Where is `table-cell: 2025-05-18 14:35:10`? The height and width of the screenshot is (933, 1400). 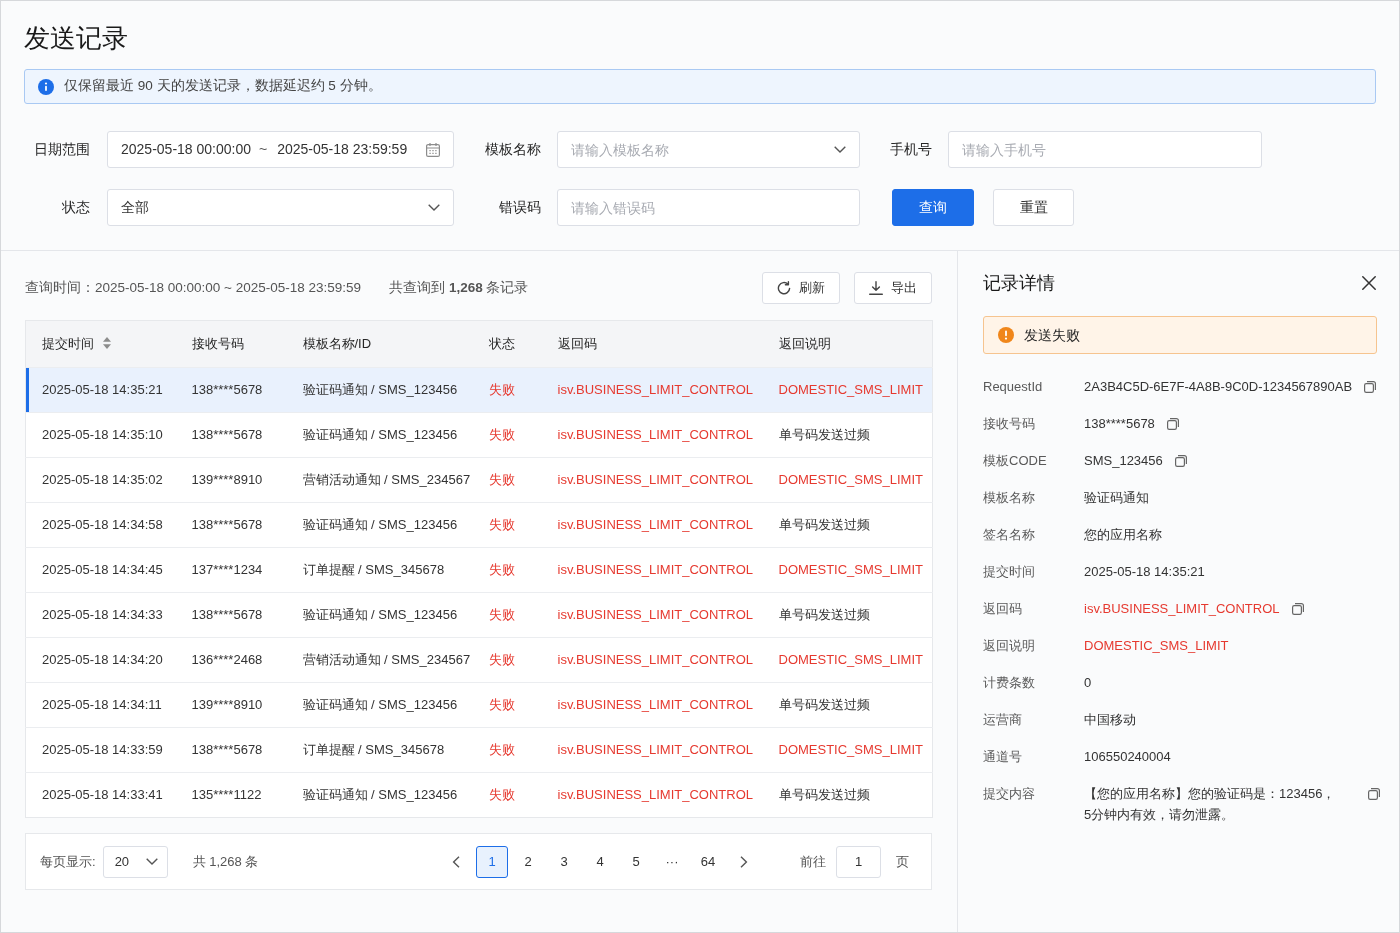 table-cell: 2025-05-18 14:35:10 is located at coordinates (100, 435).